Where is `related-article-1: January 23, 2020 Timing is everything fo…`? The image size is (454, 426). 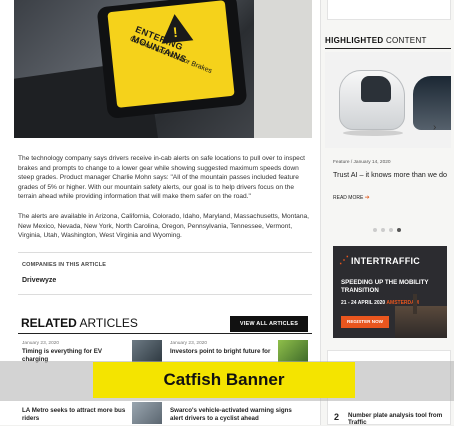 related-article-1: January 23, 2020 Timing is everything fo… is located at coordinates (75, 352).